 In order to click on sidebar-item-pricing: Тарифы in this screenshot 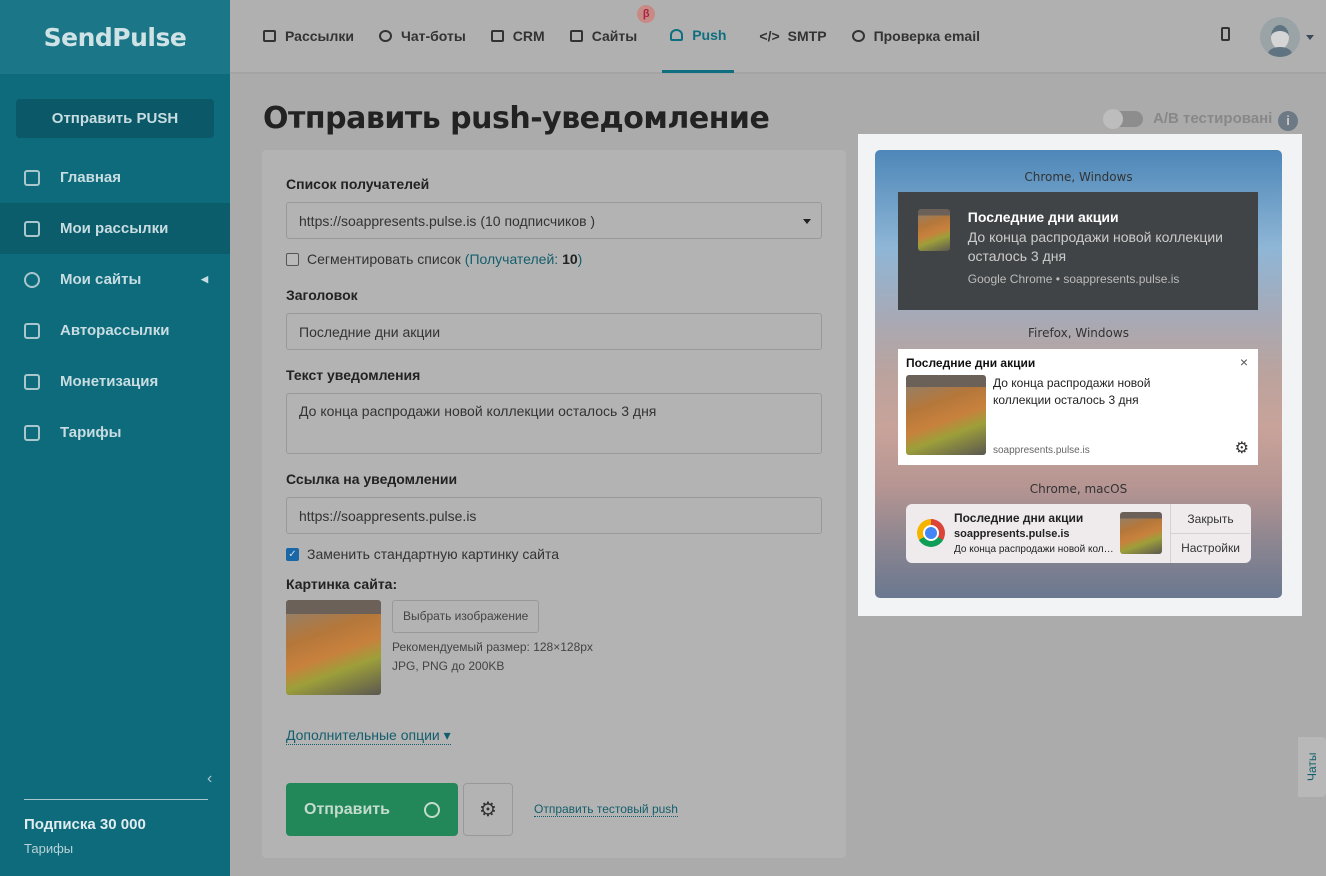, I will do `click(115, 432)`.